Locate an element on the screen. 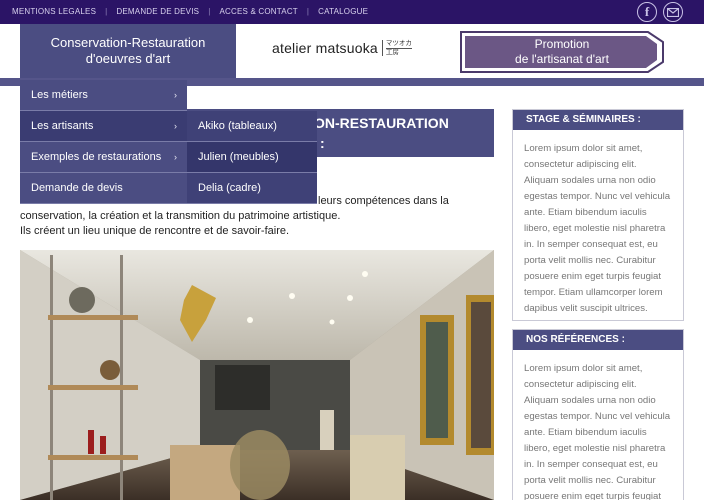 The image size is (704, 500). submenu-item-julien: Julien (meubles) is located at coordinates (252, 157).